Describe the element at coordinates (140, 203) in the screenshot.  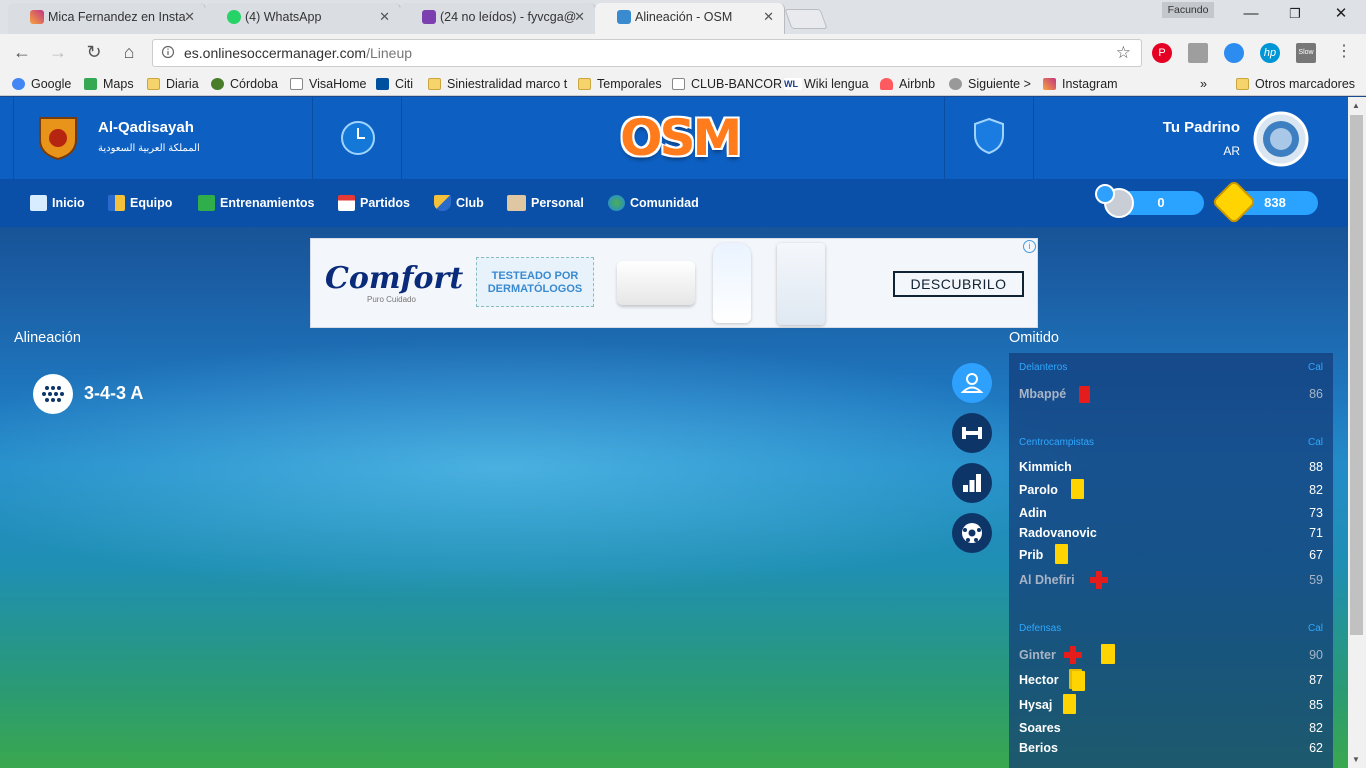
I see `nav-equipo: Equipo` at that location.